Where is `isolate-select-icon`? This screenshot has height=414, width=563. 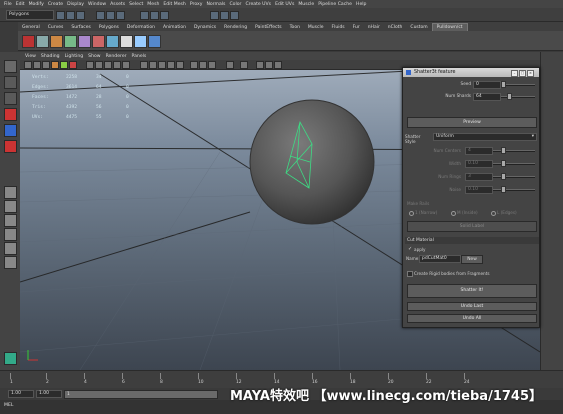
isolate-select-icon is located at coordinates (153, 65).